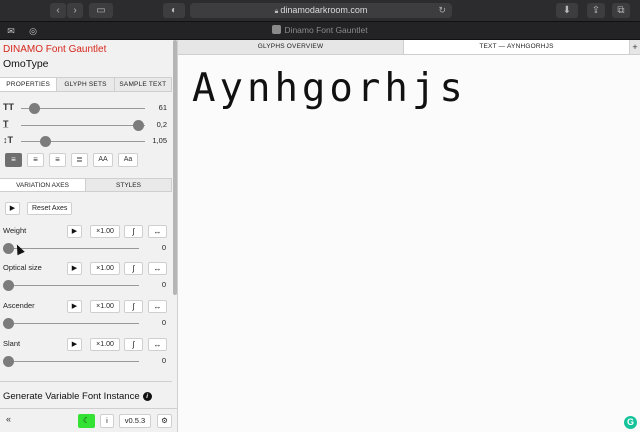  Describe the element at coordinates (630, 422) in the screenshot. I see `grammarly-icon: G` at that location.